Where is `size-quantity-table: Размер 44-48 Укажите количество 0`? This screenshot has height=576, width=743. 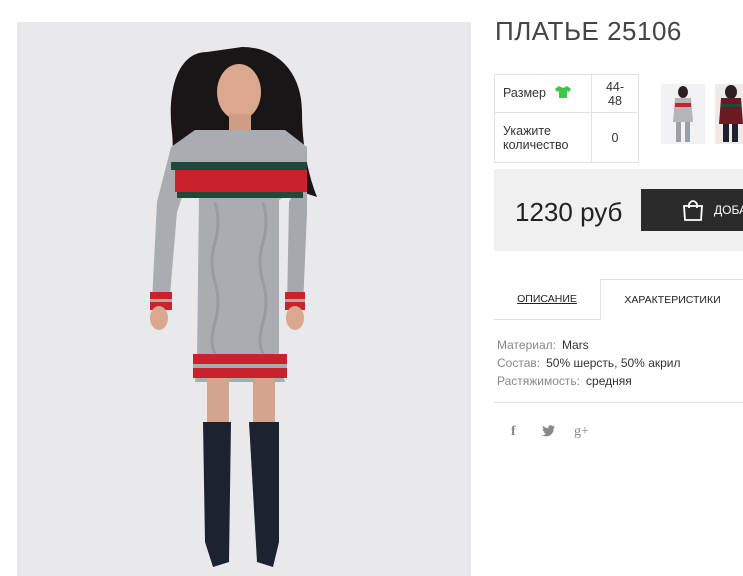 size-quantity-table: Размер 44-48 Укажите количество 0 is located at coordinates (566, 118).